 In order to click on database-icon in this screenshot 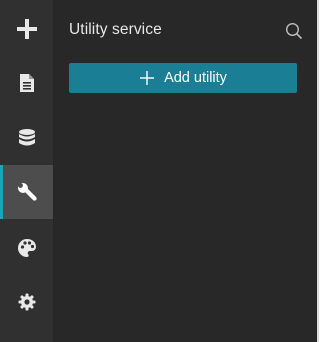, I will do `click(26, 137)`.